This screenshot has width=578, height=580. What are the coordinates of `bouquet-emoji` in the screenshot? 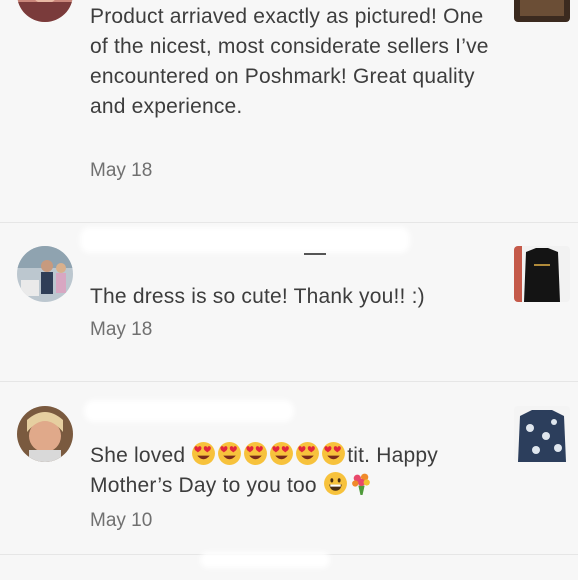 It's located at (360, 484).